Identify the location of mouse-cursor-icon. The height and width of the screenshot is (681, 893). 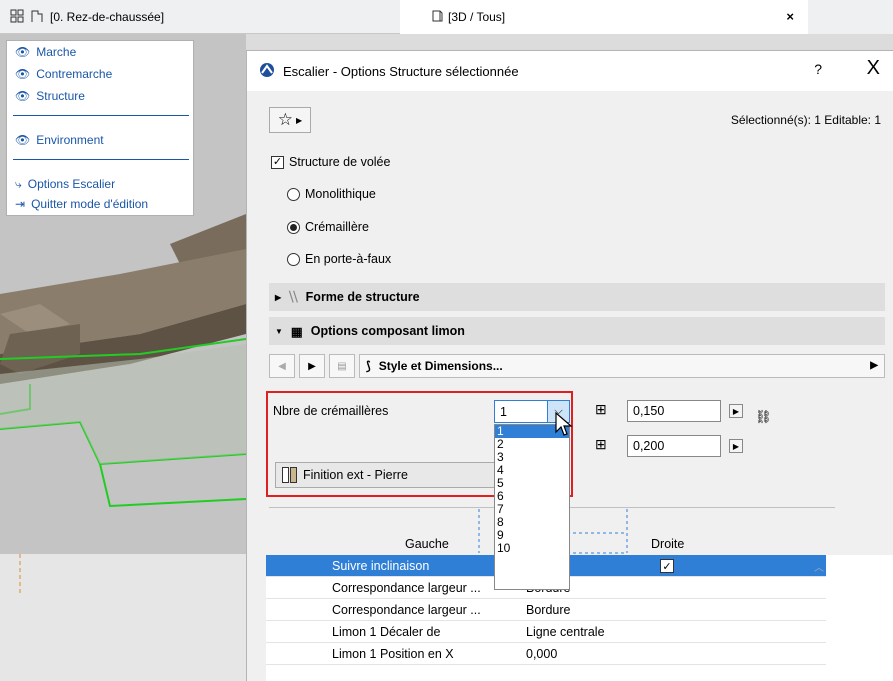
(564, 424).